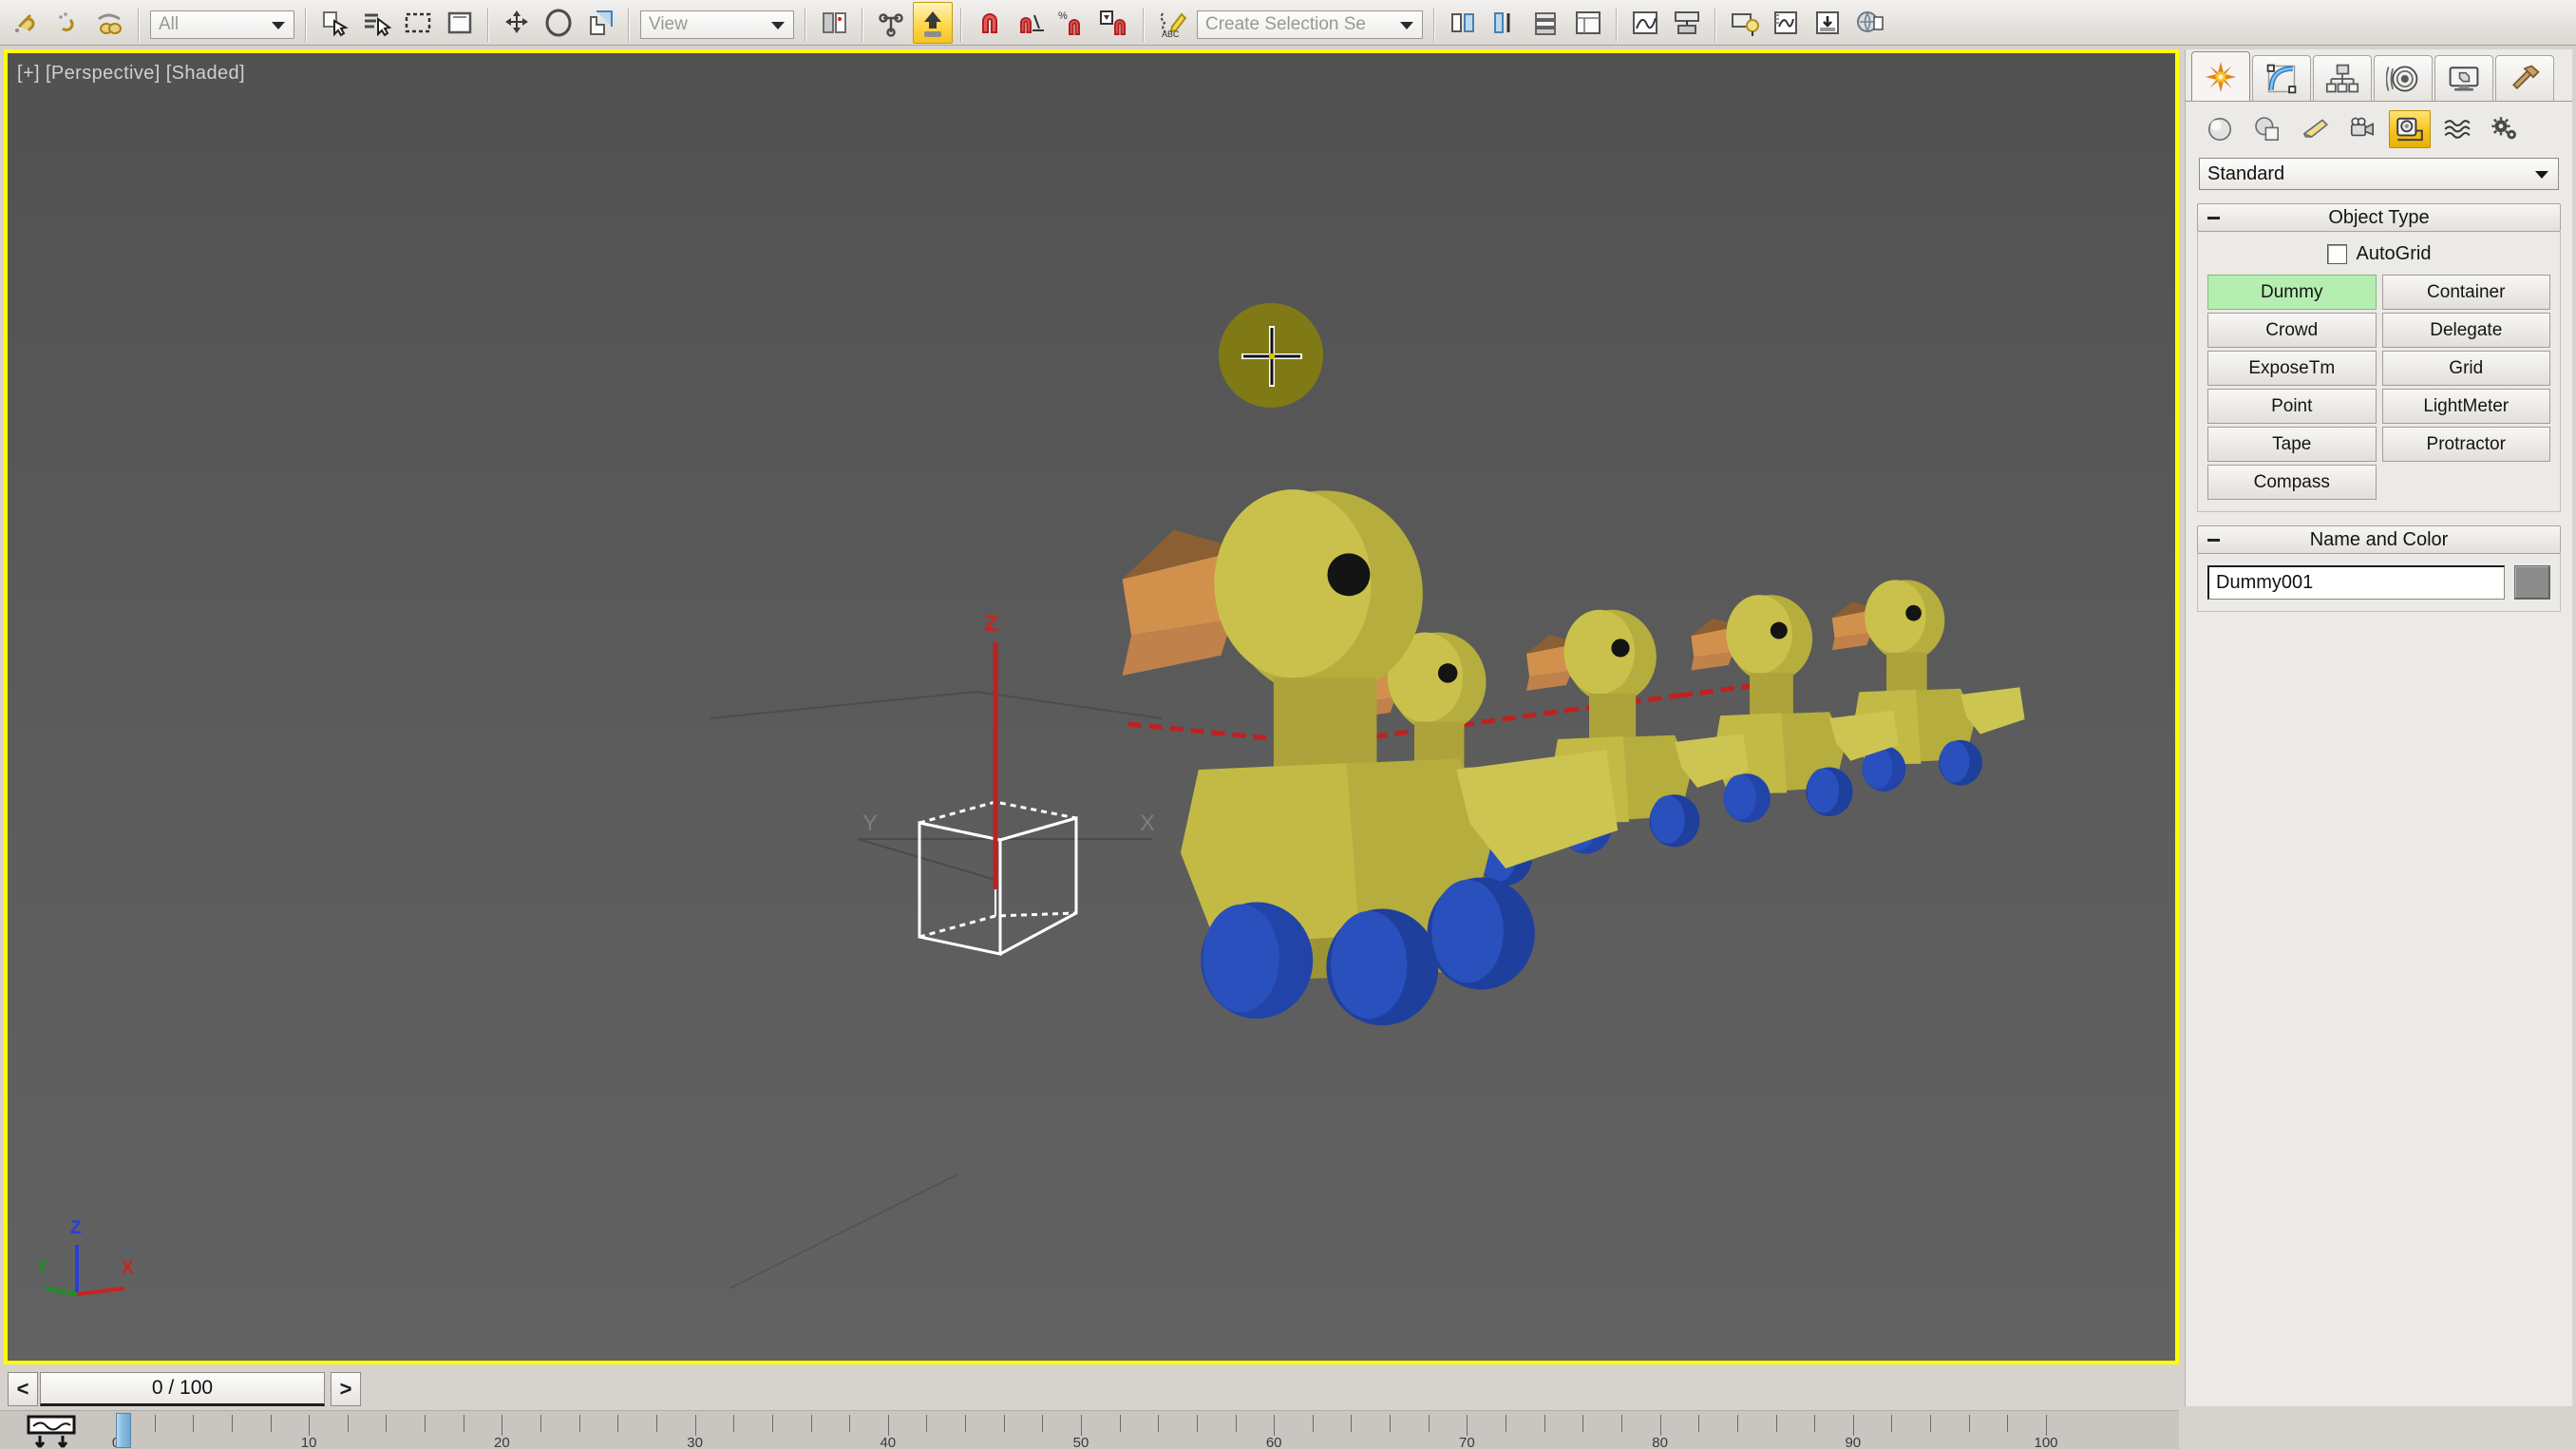 This screenshot has height=1449, width=2576. Describe the element at coordinates (2292, 482) in the screenshot. I see `object-type-button-compass: Compass` at that location.